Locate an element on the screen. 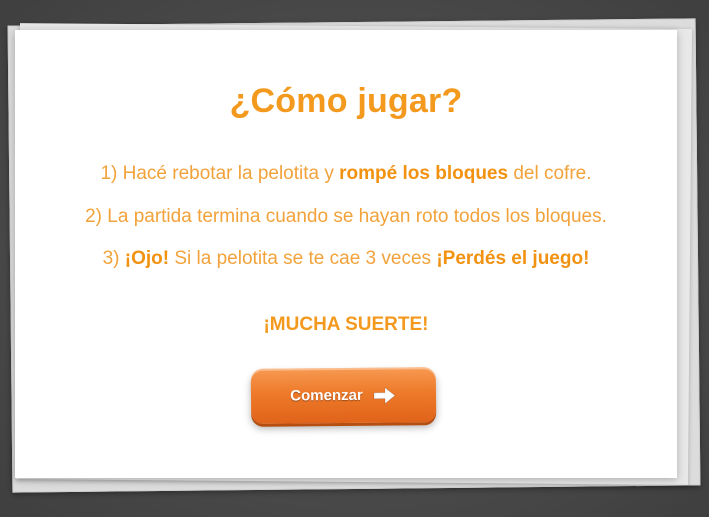 The width and height of the screenshot is (709, 517). rule-1-highlight: rompé los bloques is located at coordinates (424, 173).